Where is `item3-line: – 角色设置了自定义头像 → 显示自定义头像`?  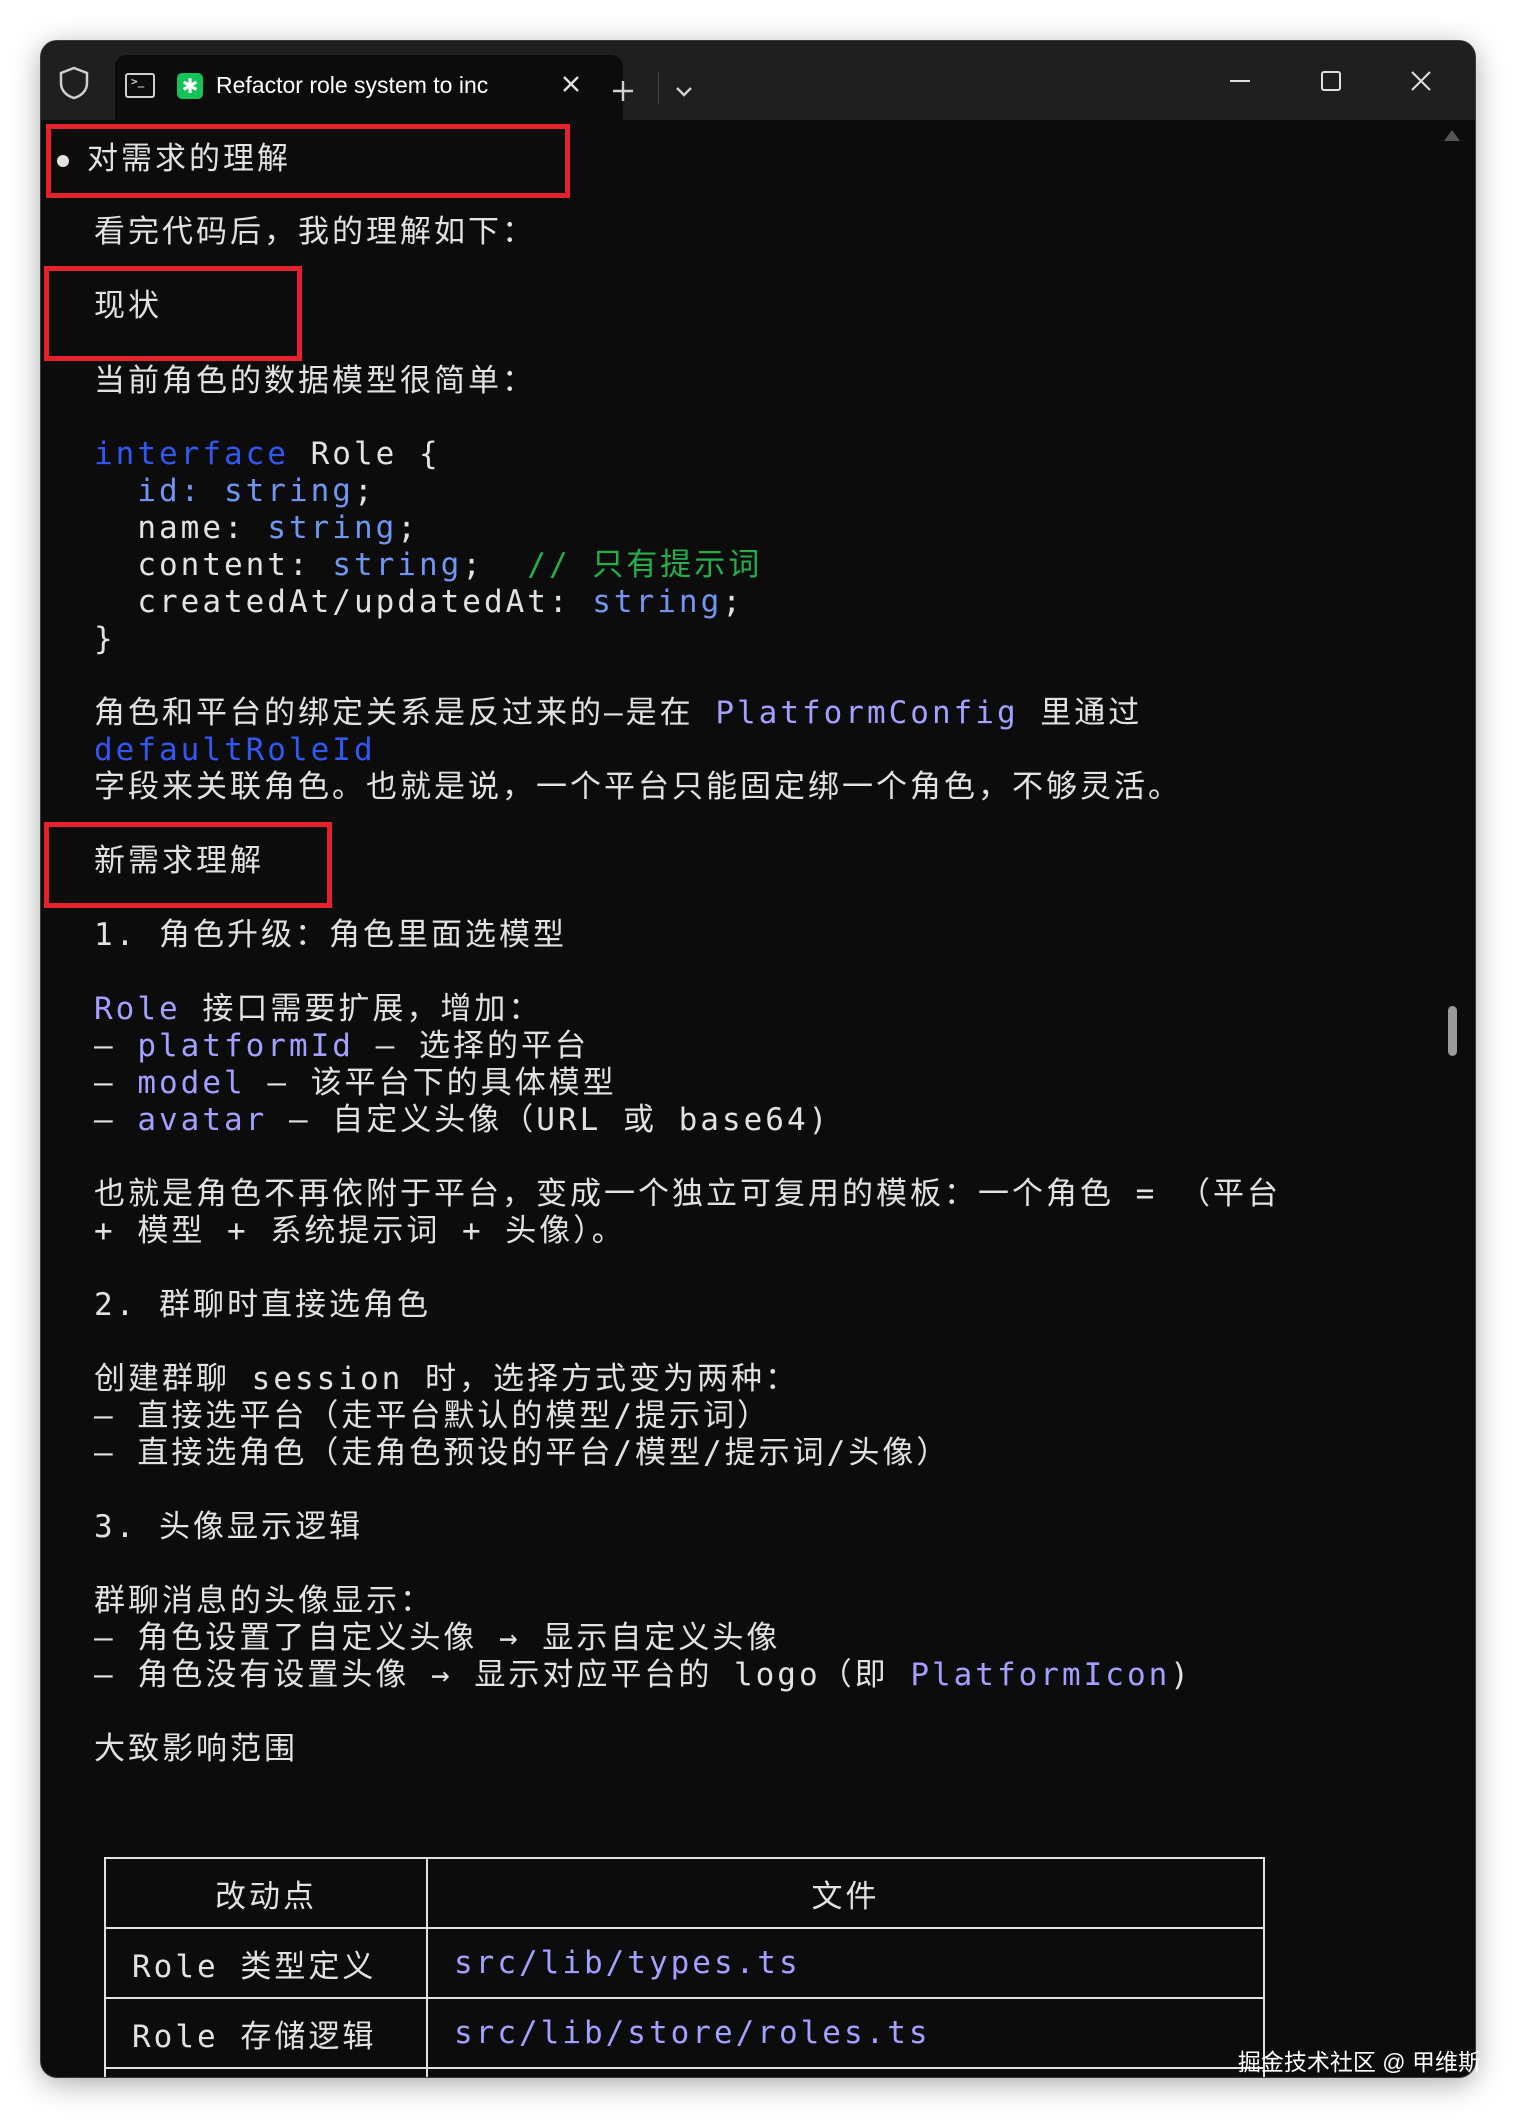
item3-line: – 角色设置了自定义头像 → 显示自定义头像 is located at coordinates (437, 1638).